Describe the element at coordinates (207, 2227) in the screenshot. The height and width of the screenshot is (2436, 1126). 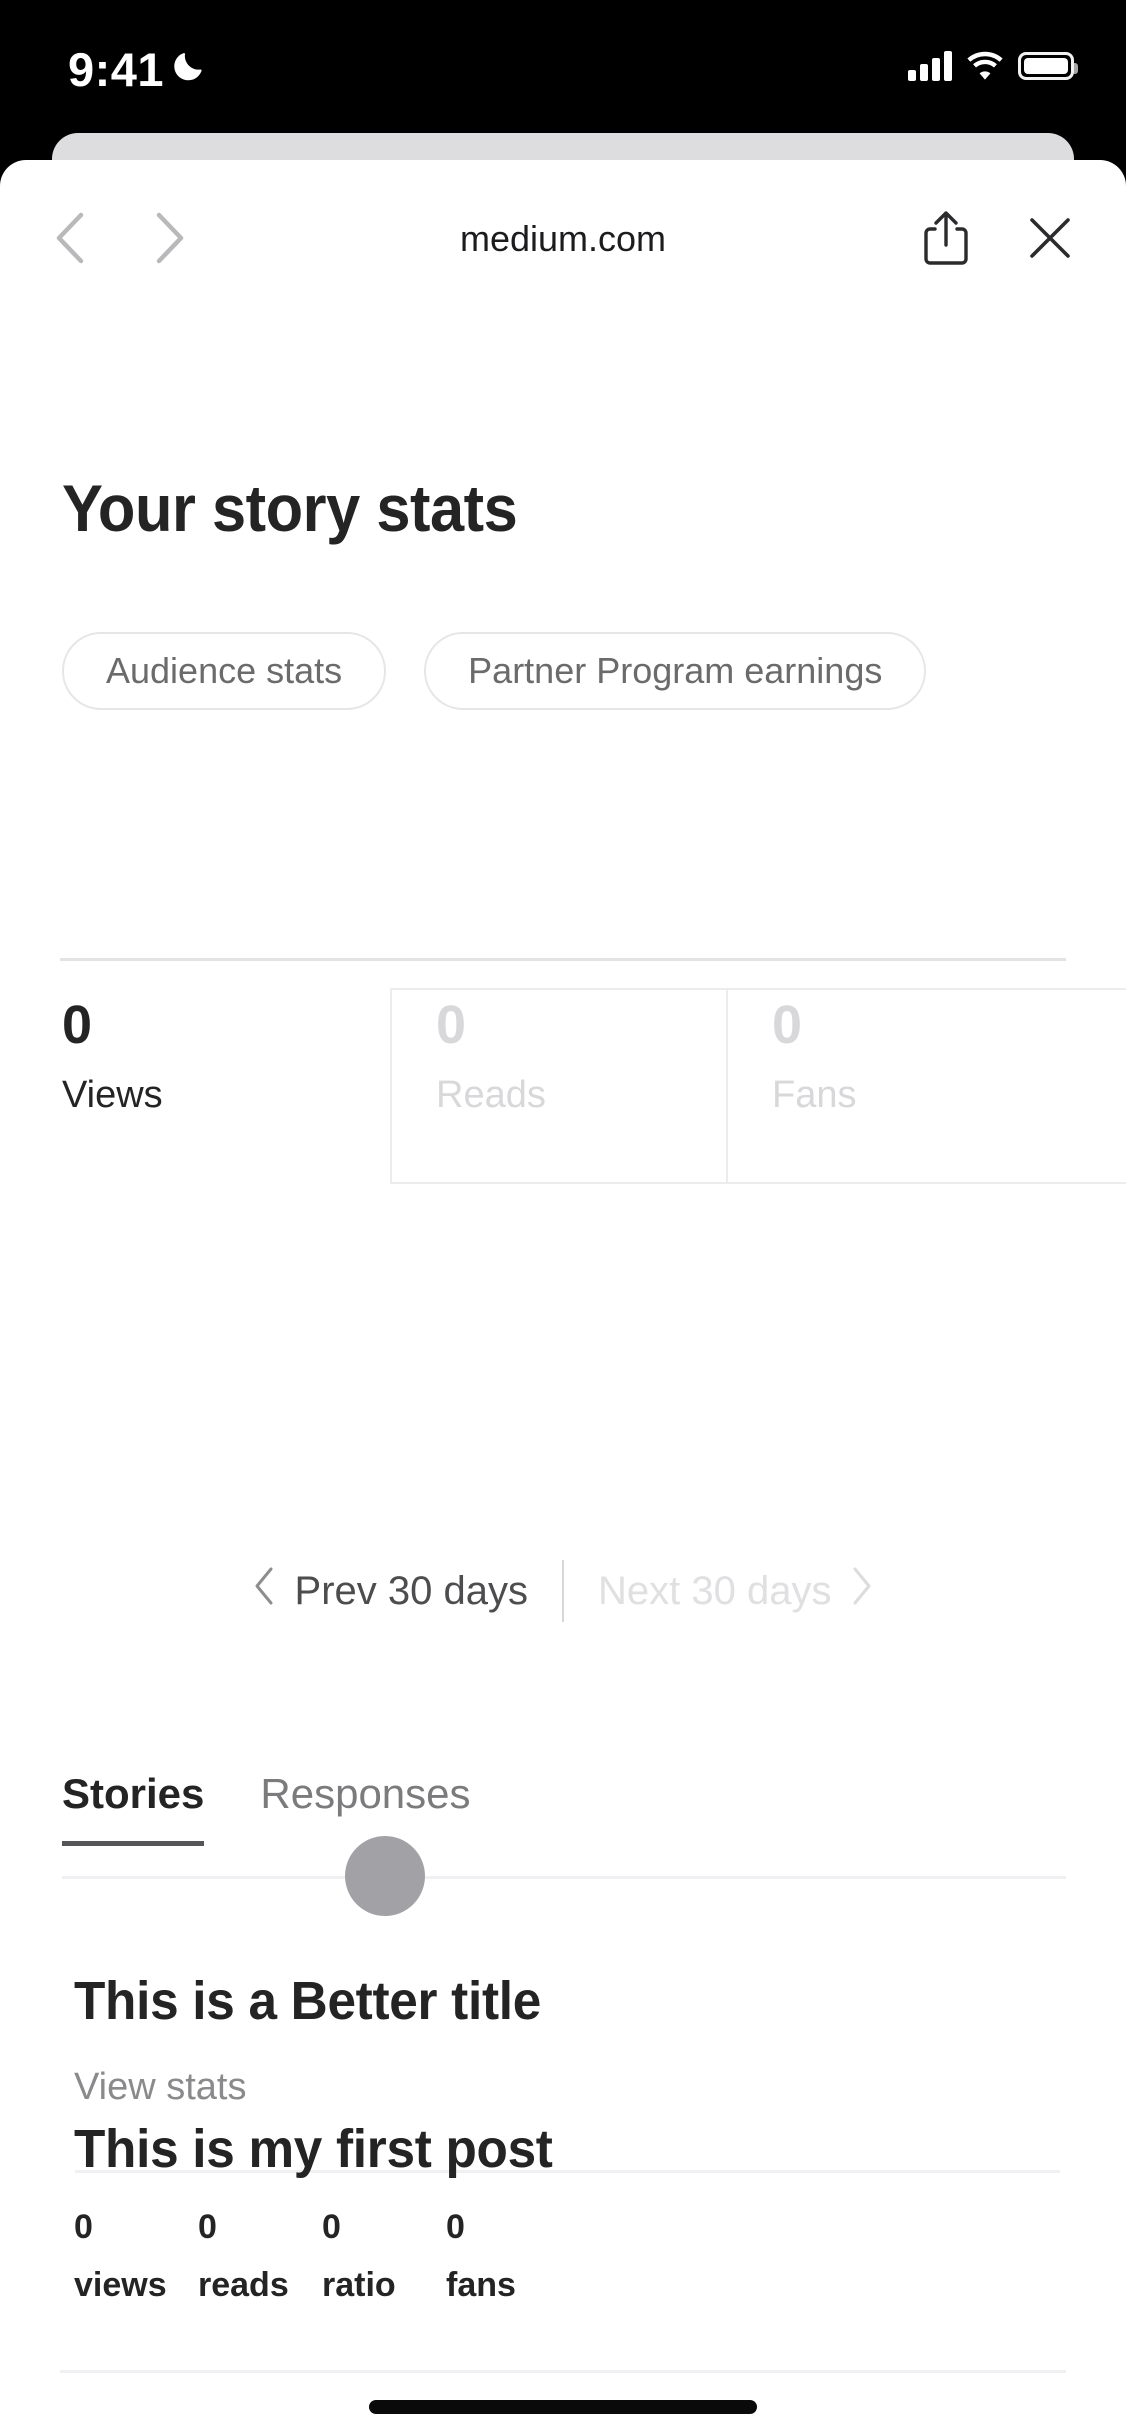
I see `story-reads-value: 0` at that location.